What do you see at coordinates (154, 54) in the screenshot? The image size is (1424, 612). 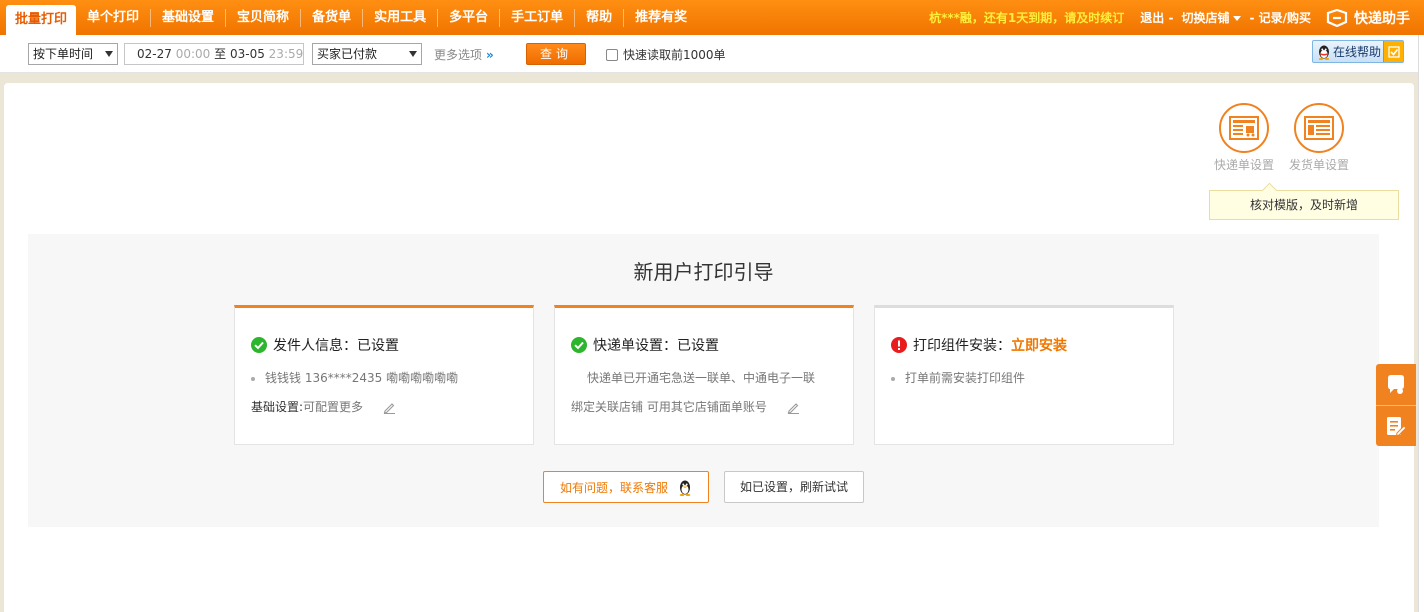 I see `date-start: 02-27` at bounding box center [154, 54].